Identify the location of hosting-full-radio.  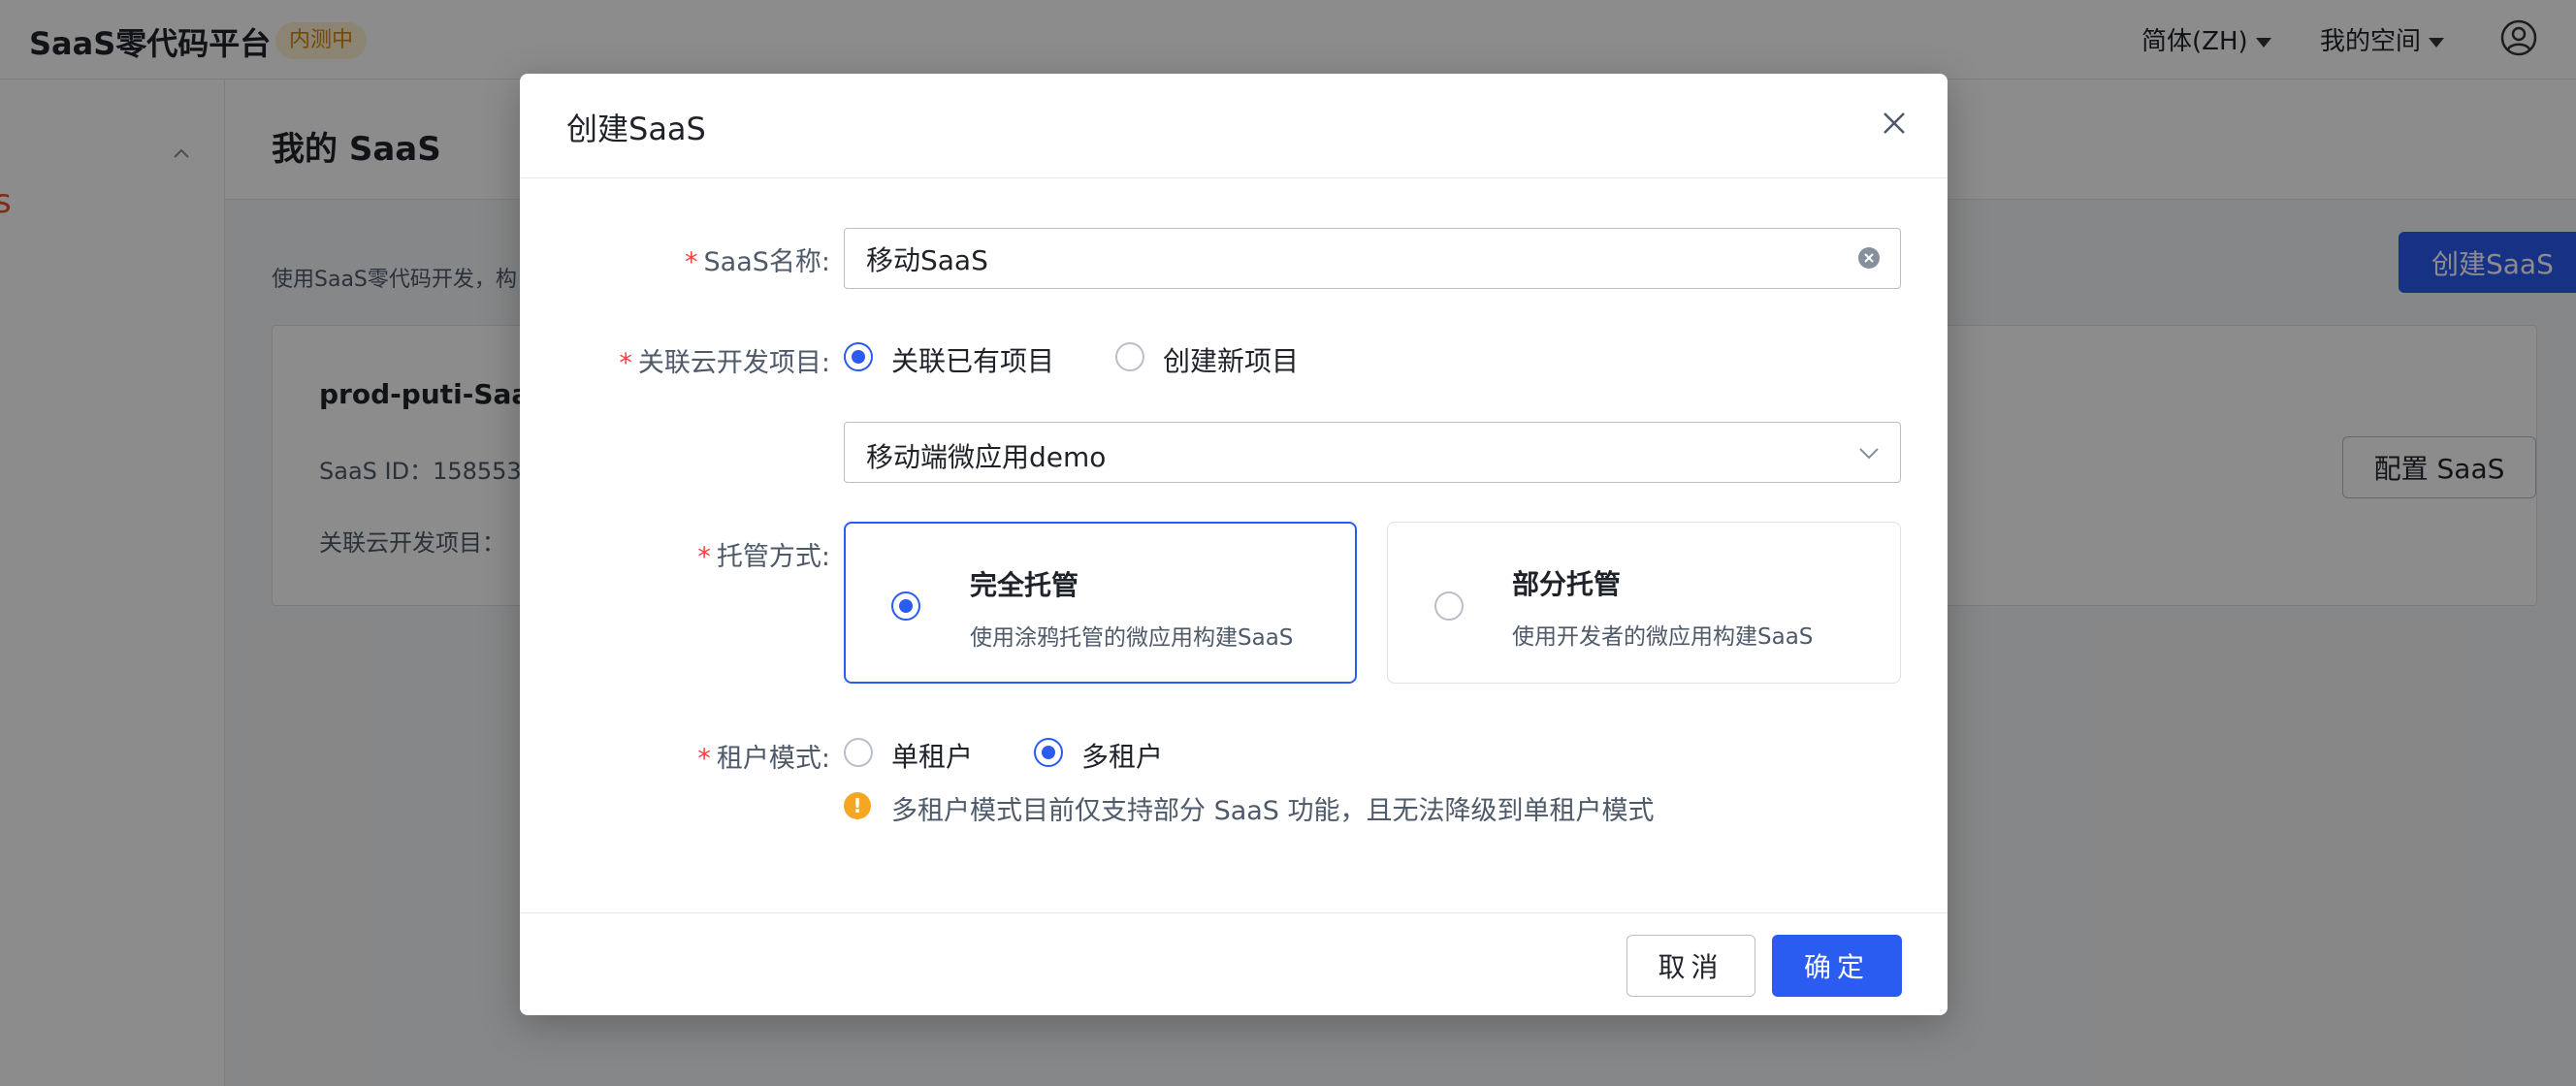
(905, 606).